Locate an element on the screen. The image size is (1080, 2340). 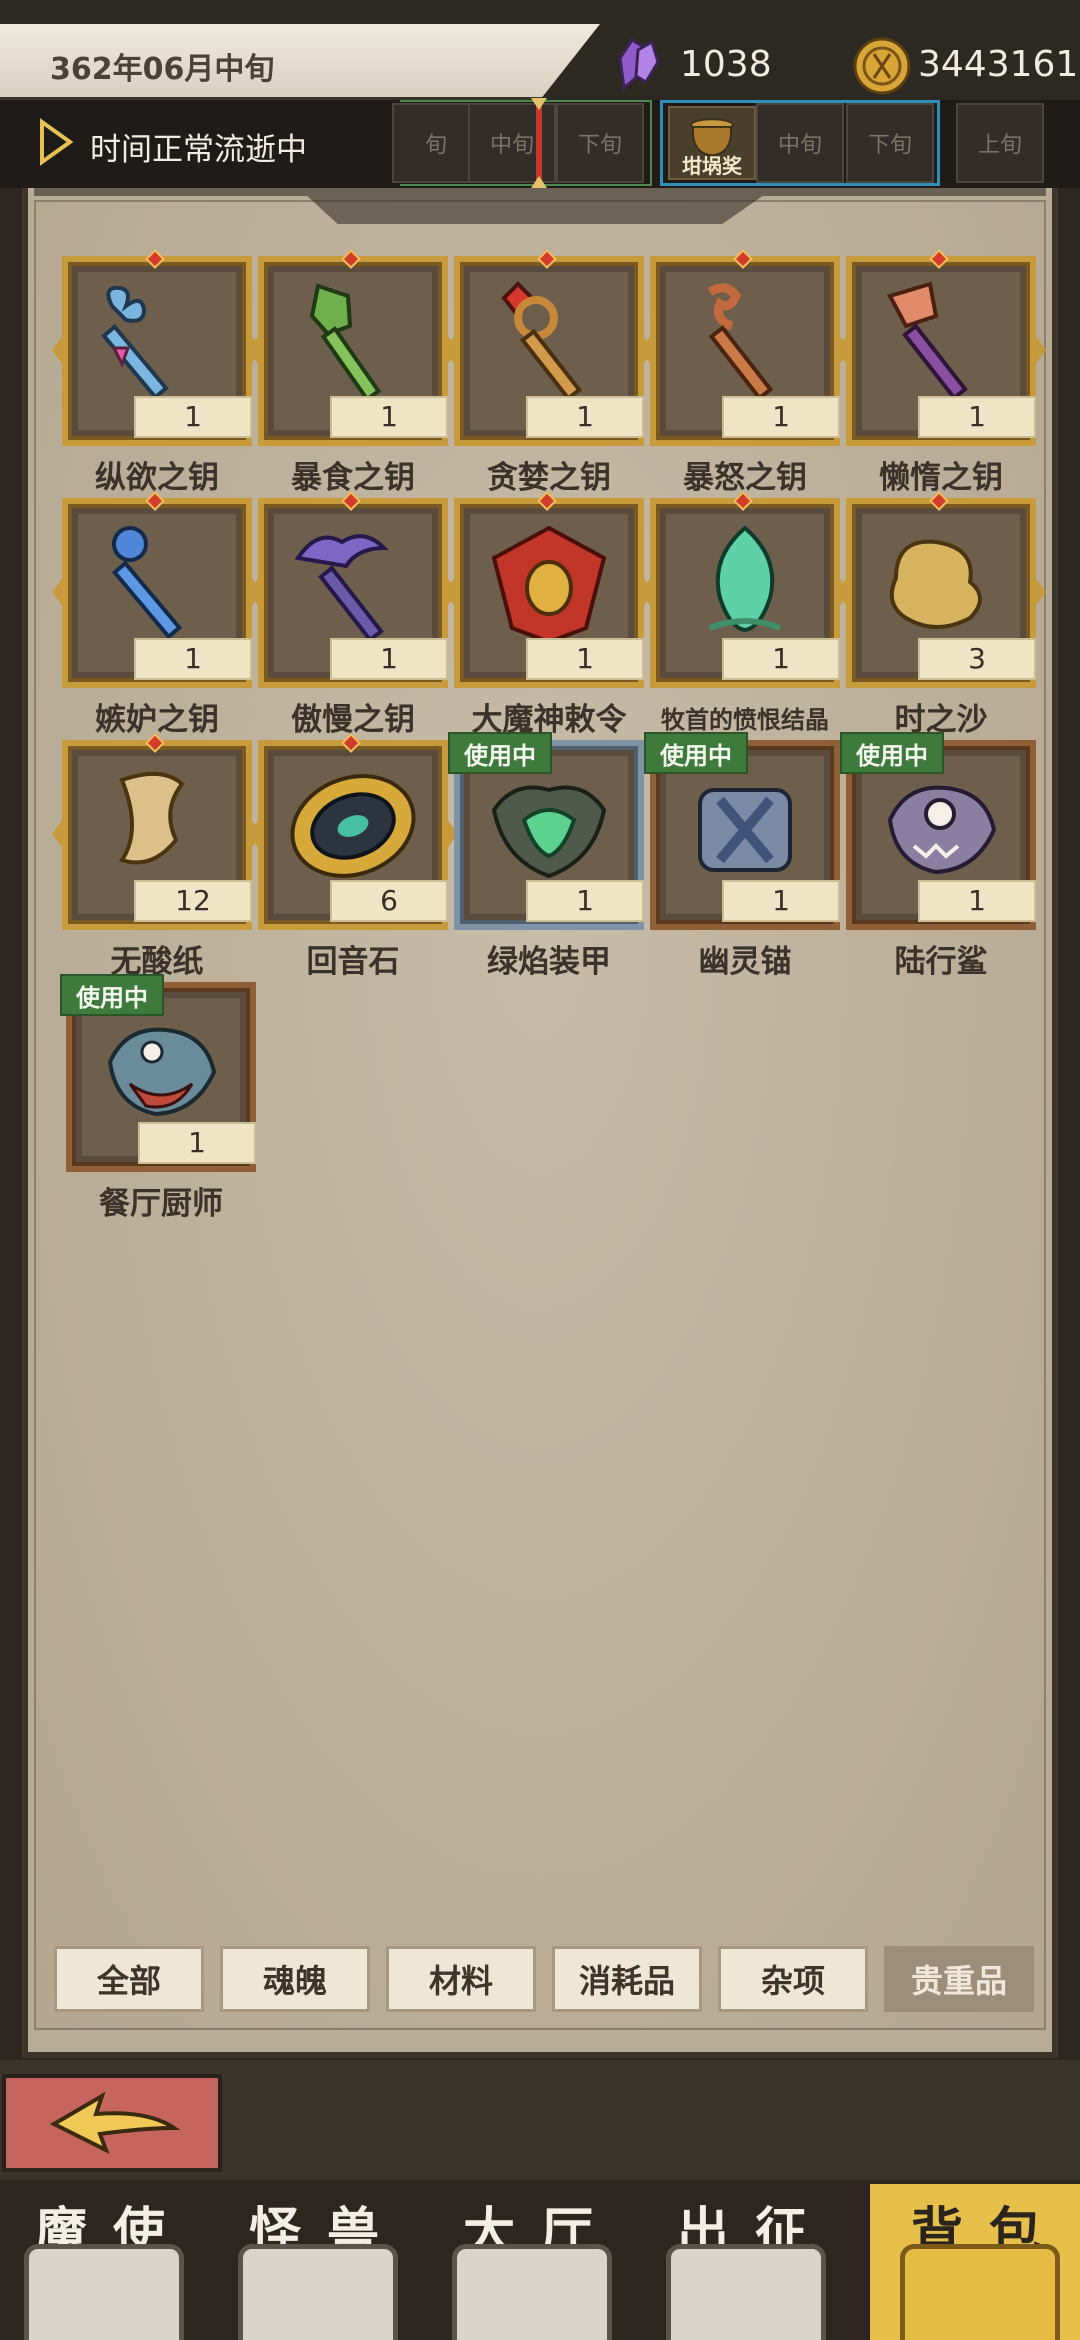
item-slot: 1 暴怒之钥 is located at coordinates (745, 372).